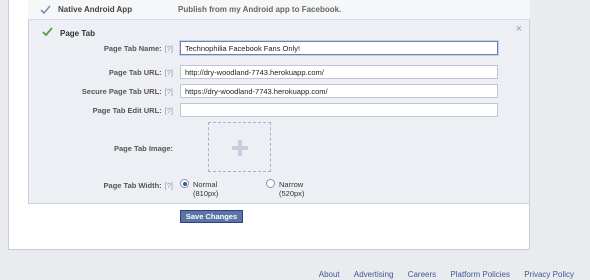 Image resolution: width=590 pixels, height=280 pixels. I want to click on page-tab-image-upload, so click(239, 147).